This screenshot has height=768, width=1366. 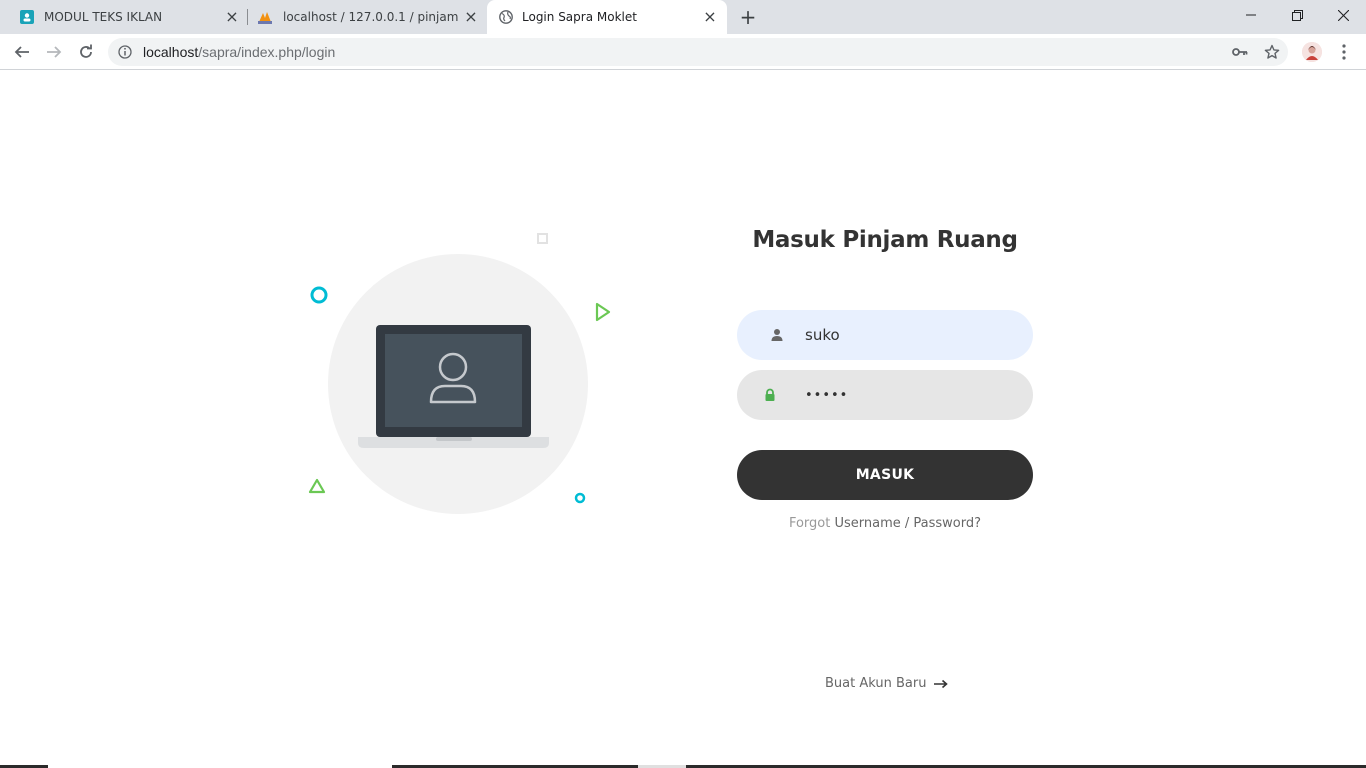 I want to click on back-button, so click(x=22, y=52).